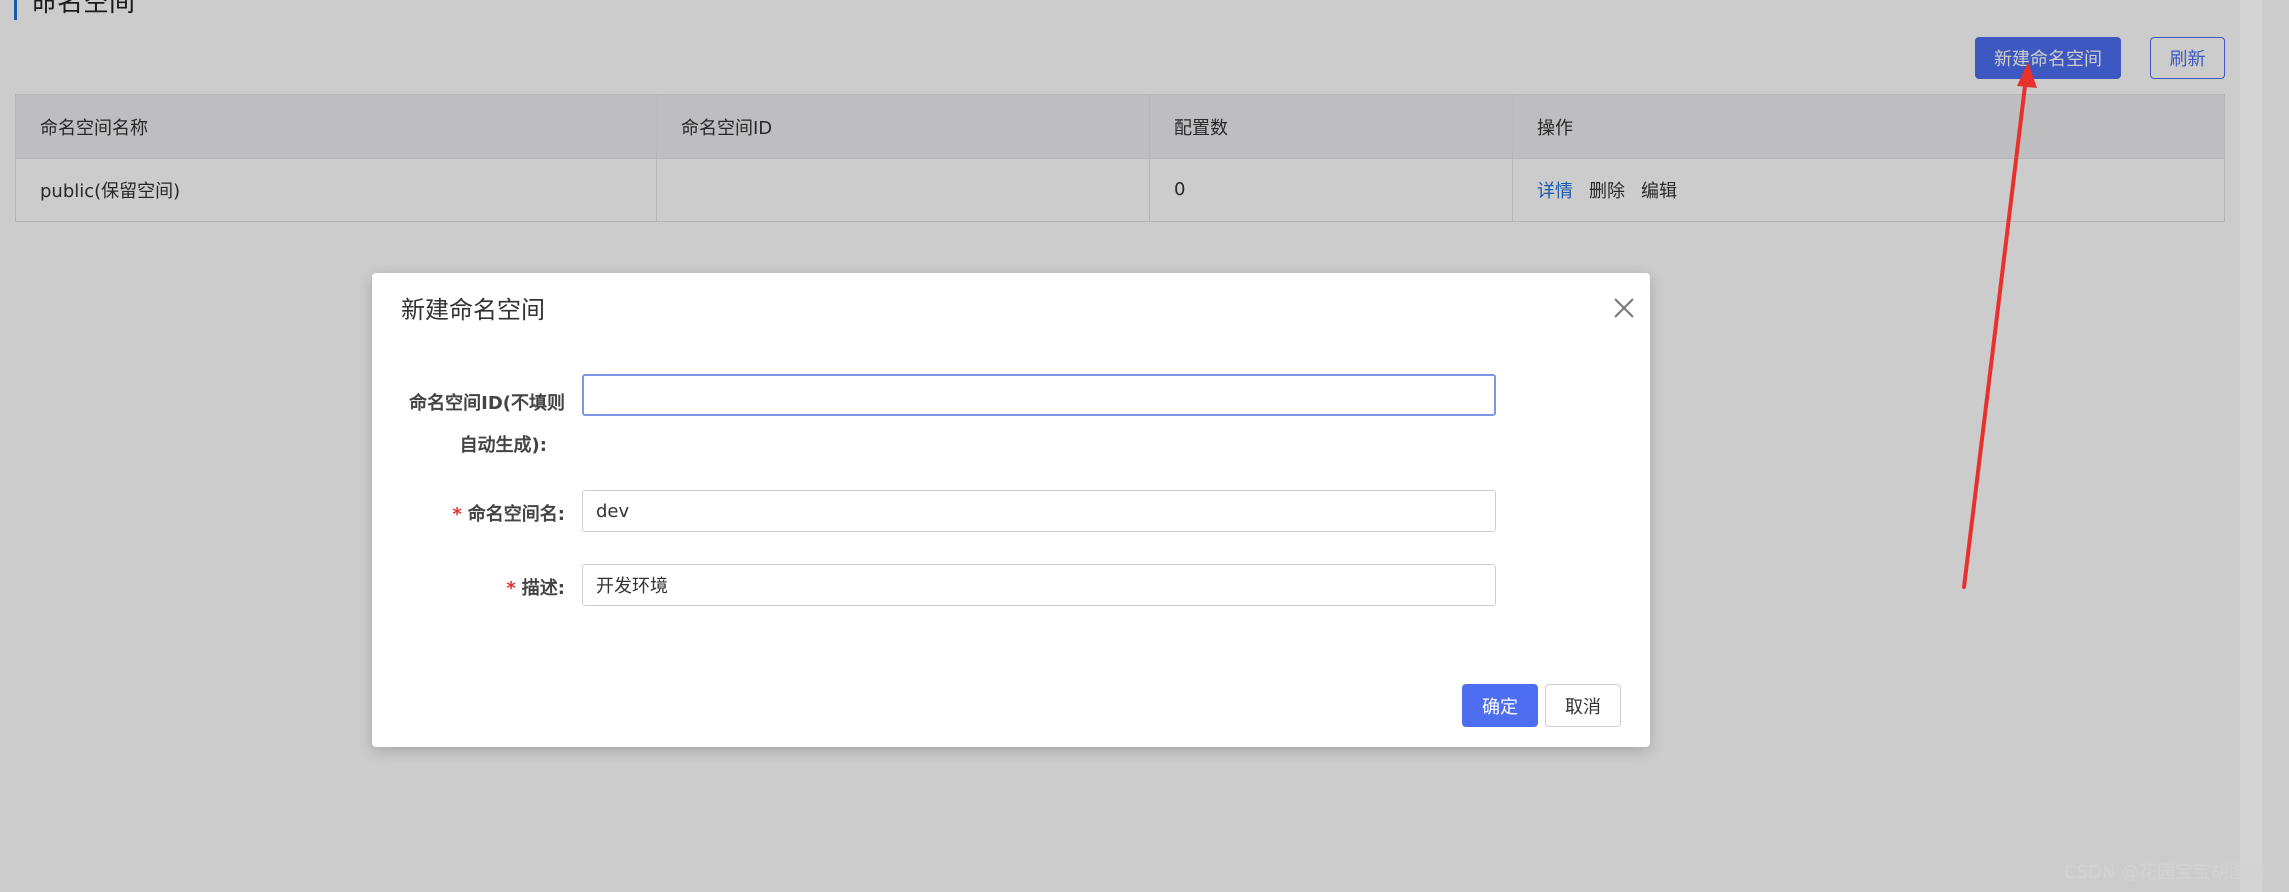 The height and width of the screenshot is (892, 2289). I want to click on close-icon, so click(1624, 308).